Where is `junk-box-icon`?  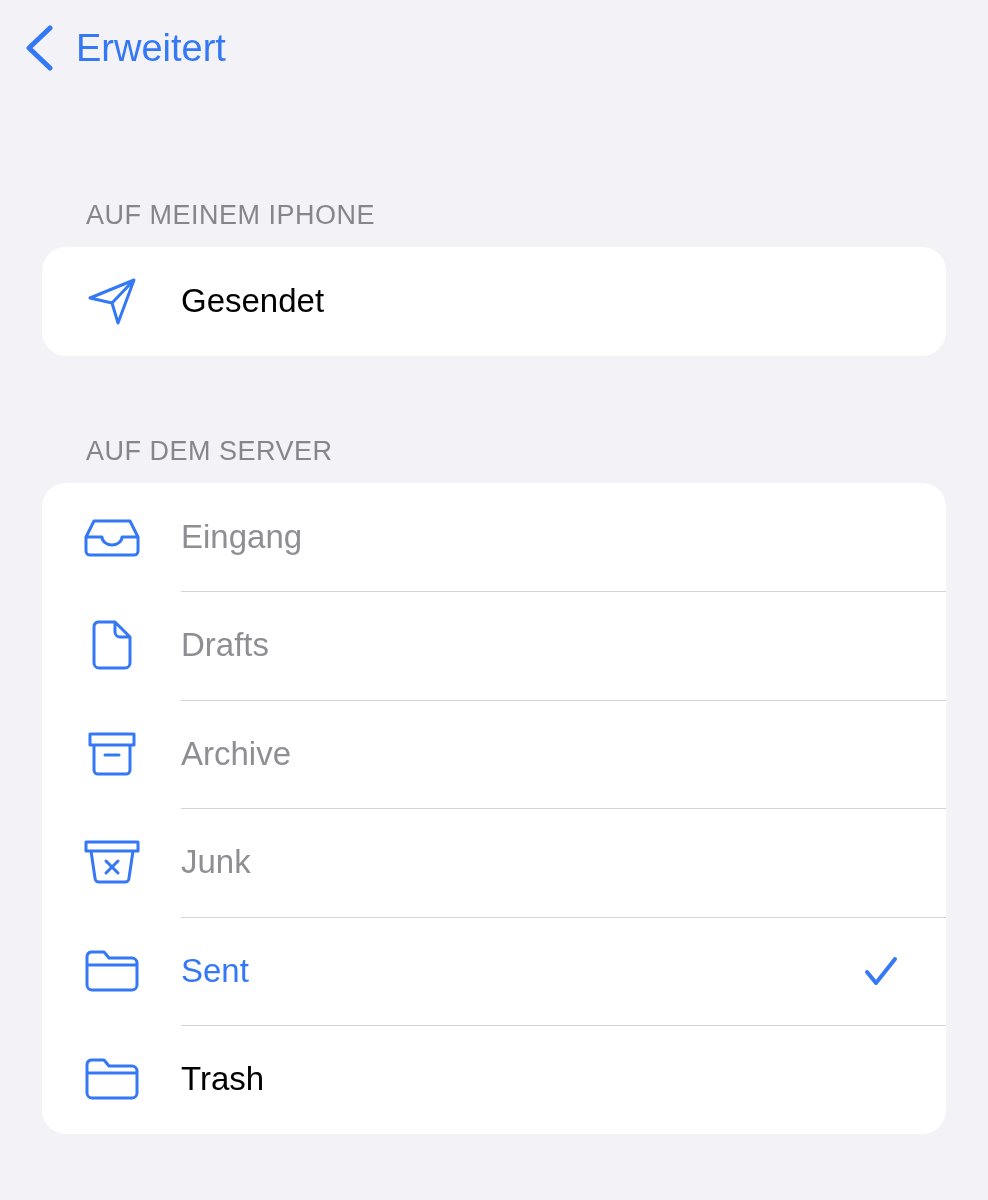 junk-box-icon is located at coordinates (111, 862).